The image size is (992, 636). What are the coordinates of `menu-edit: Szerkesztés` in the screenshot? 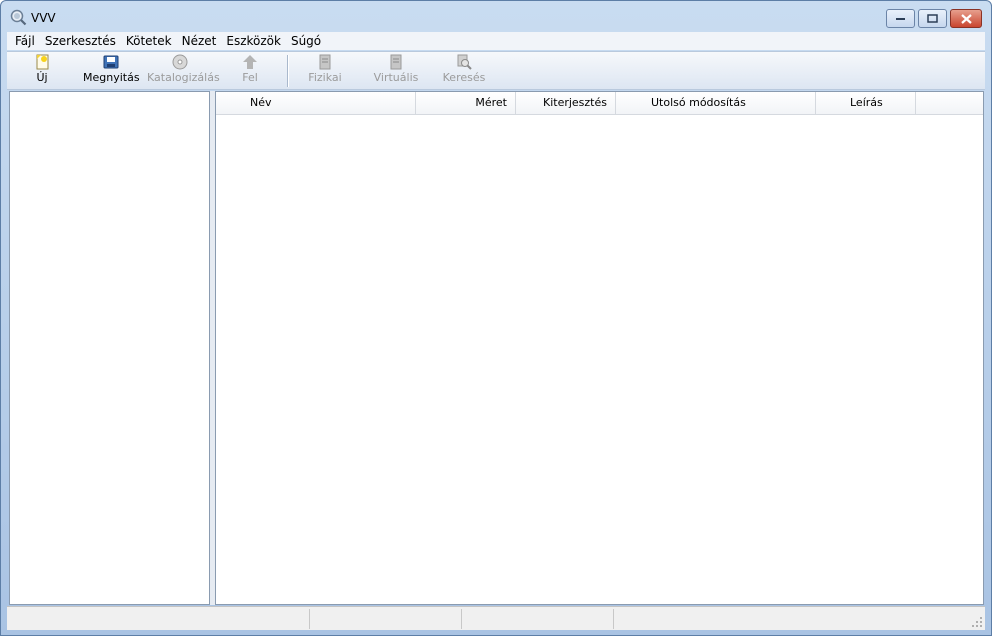 It's located at (81, 41).